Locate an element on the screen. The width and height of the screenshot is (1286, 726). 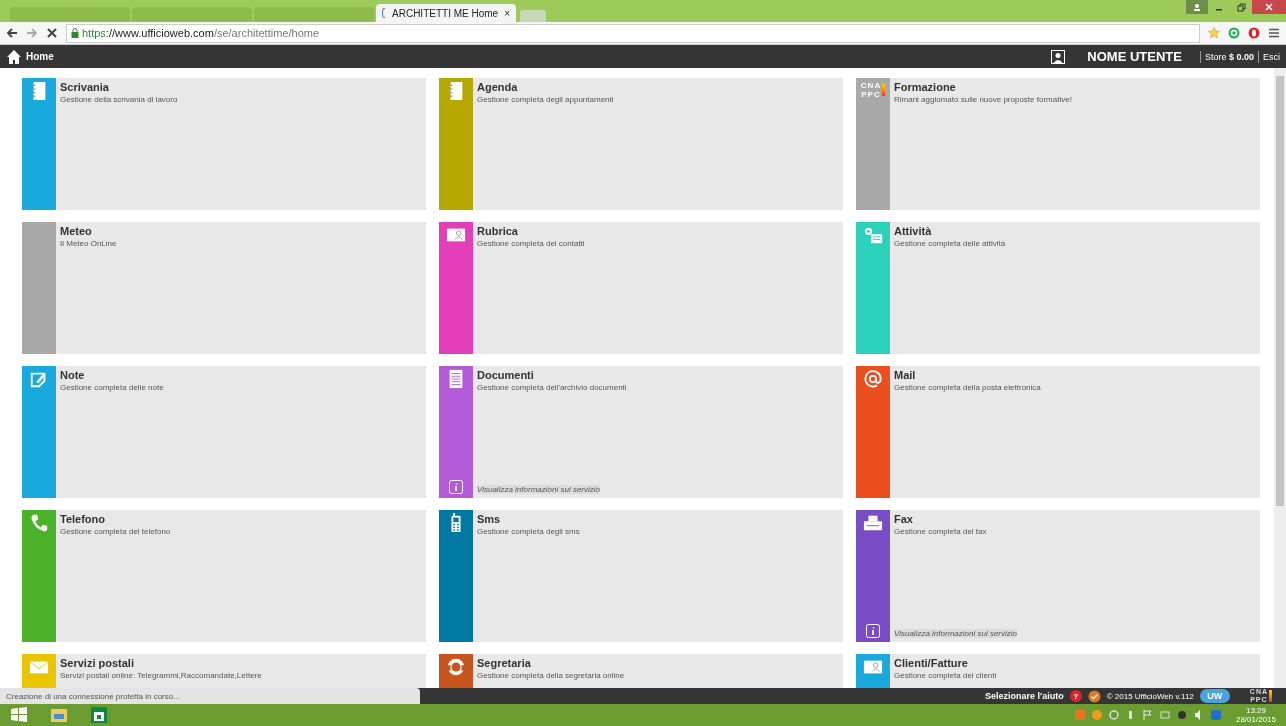
browser-tab: ARCHITETTI ME Home × is located at coordinates (446, 13).